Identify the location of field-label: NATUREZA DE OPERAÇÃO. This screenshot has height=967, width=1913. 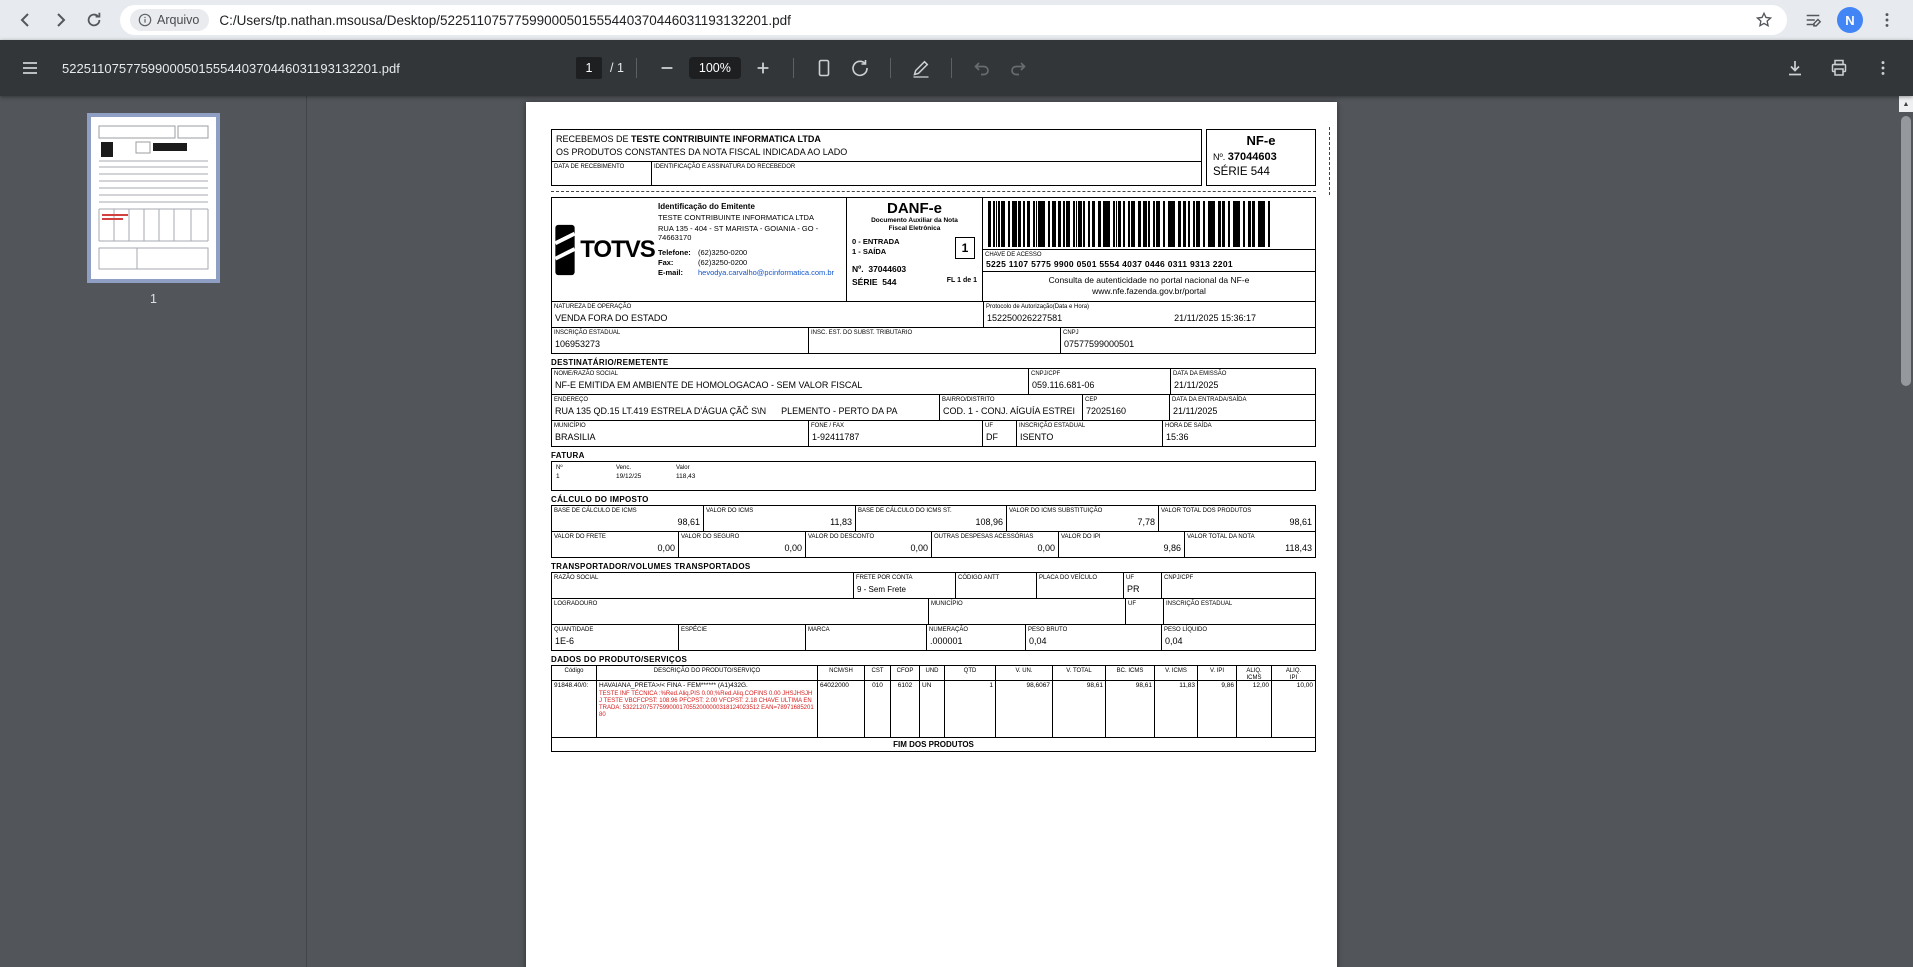
(593, 307).